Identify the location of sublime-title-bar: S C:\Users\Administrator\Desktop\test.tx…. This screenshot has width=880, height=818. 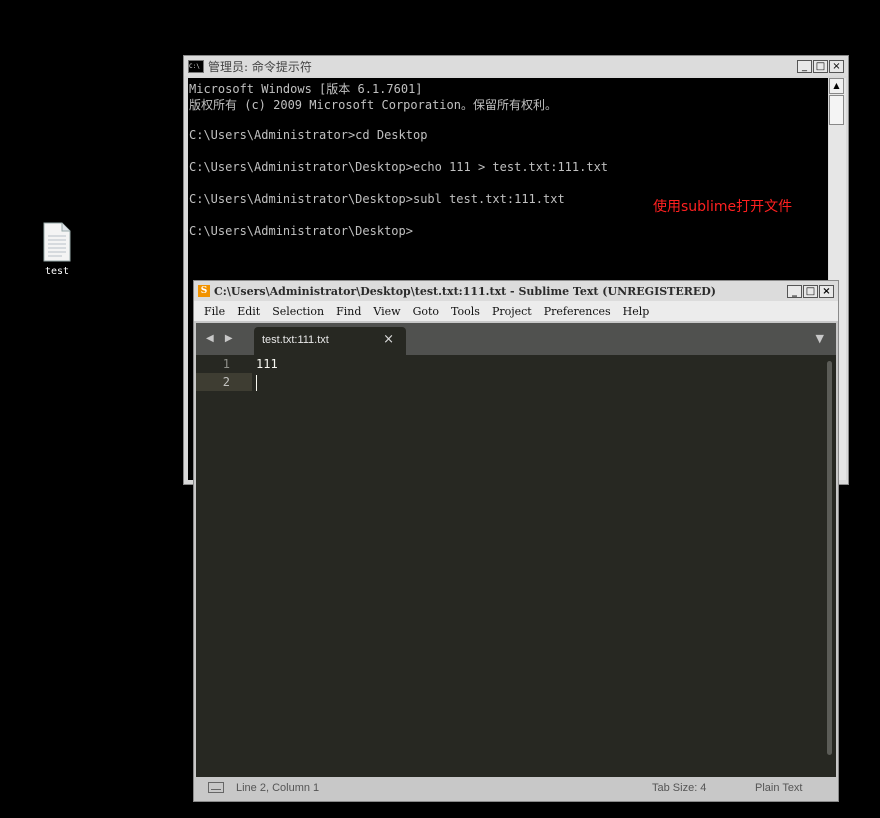
(516, 291).